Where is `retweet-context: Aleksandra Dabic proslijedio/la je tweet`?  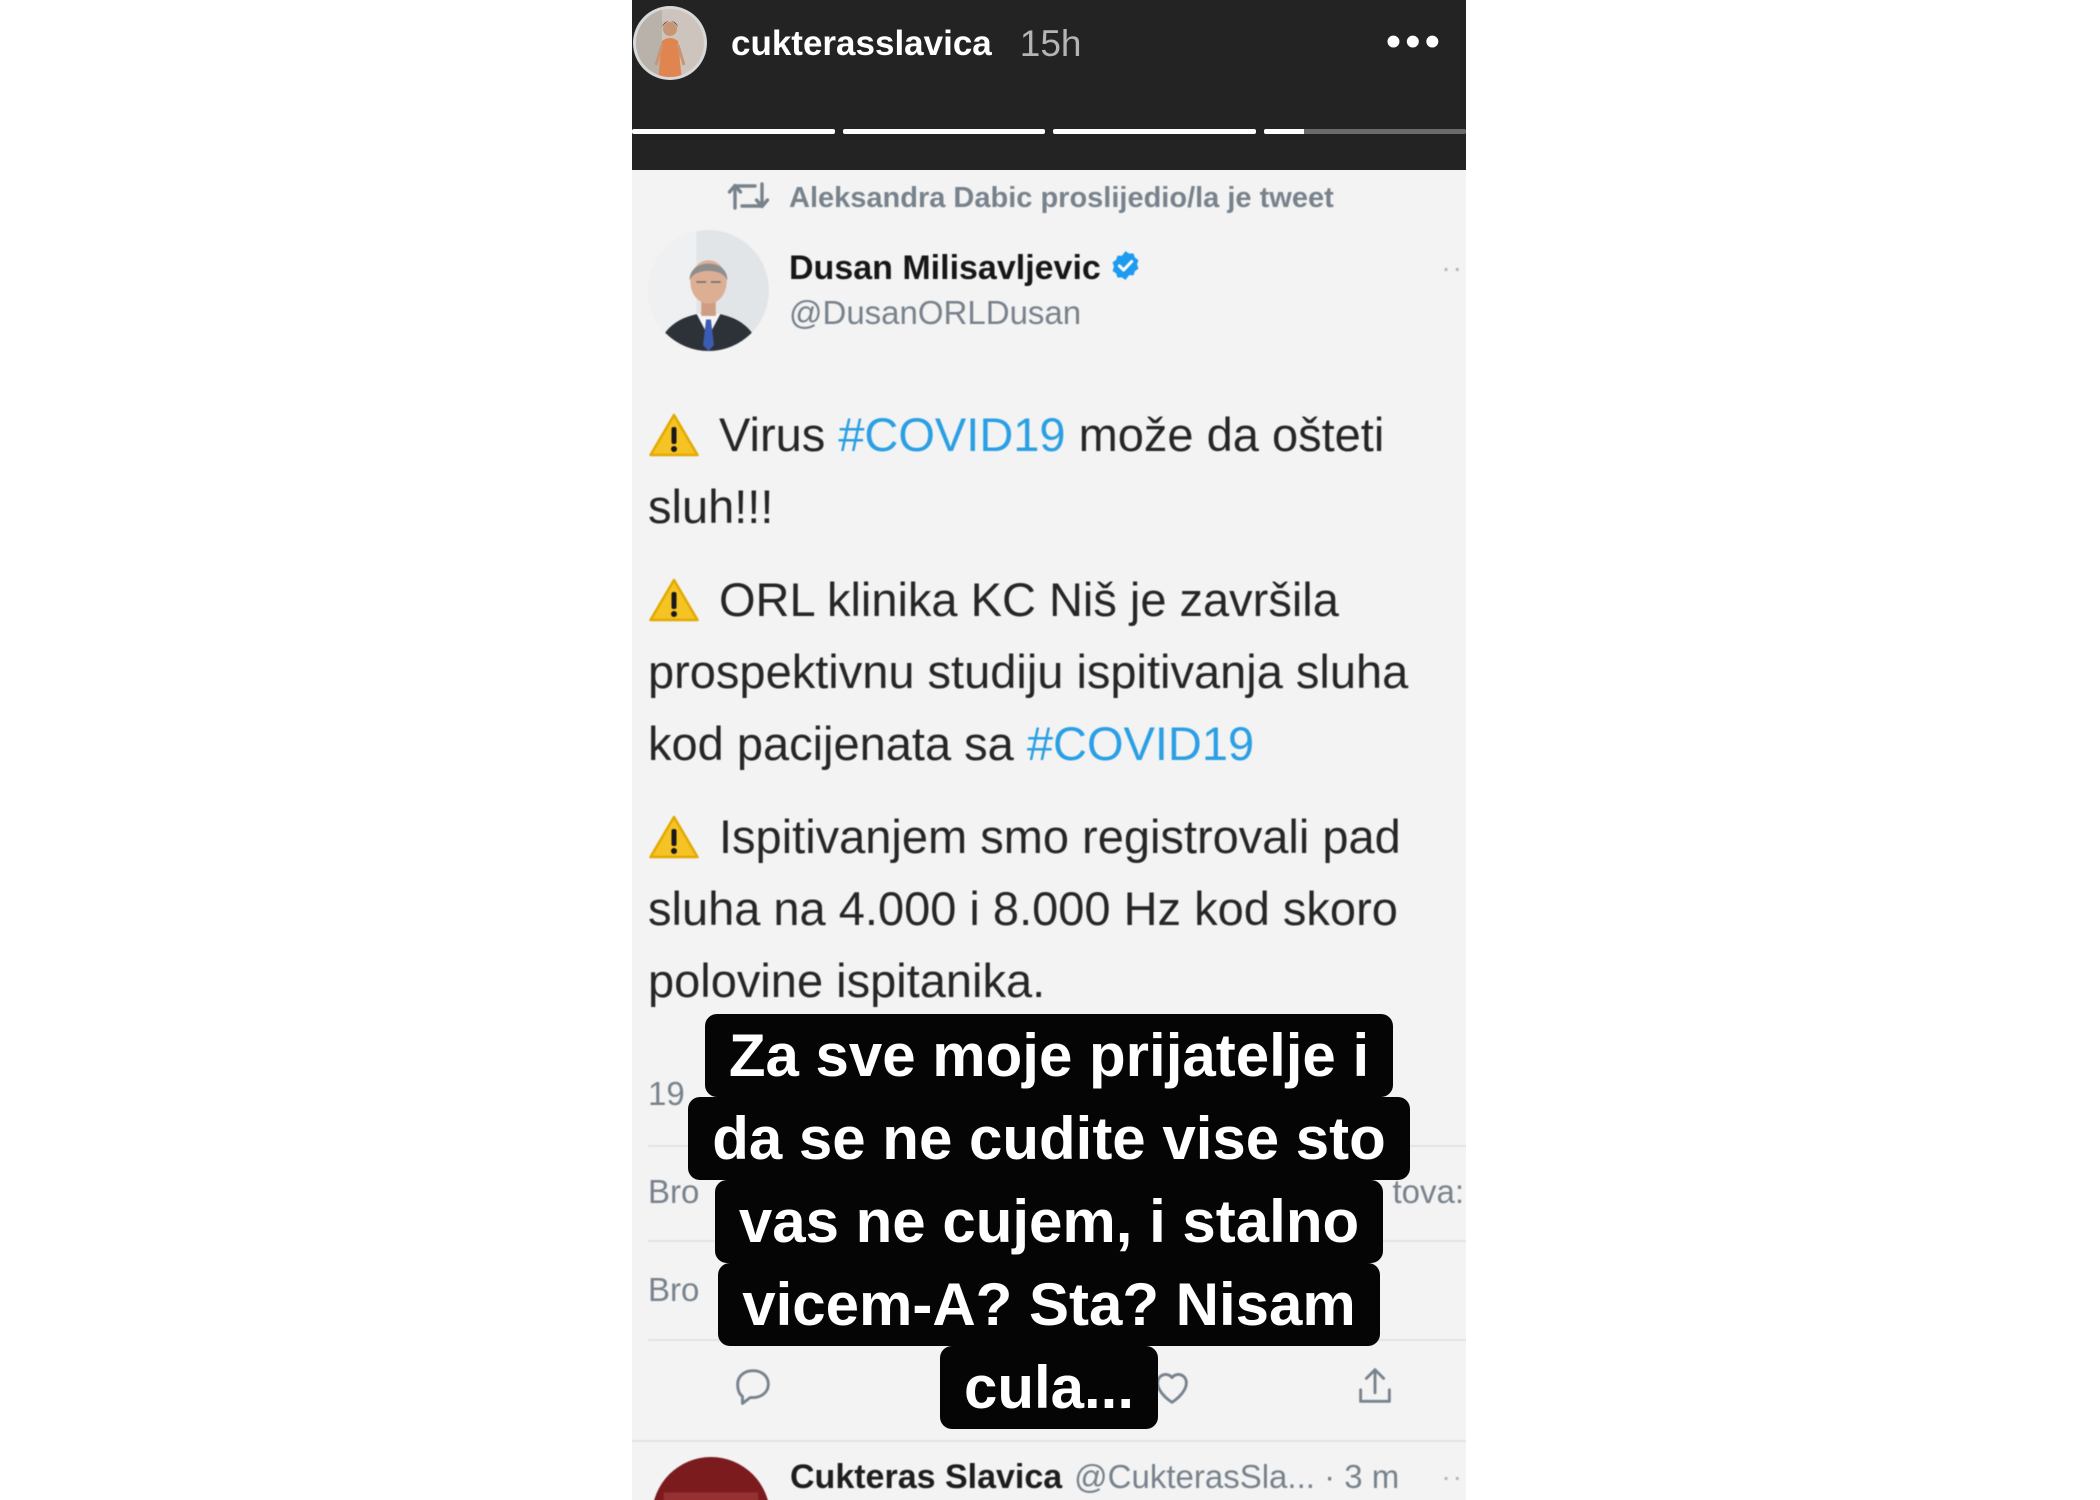 retweet-context: Aleksandra Dabic proslijedio/la je tweet is located at coordinates (1030, 198).